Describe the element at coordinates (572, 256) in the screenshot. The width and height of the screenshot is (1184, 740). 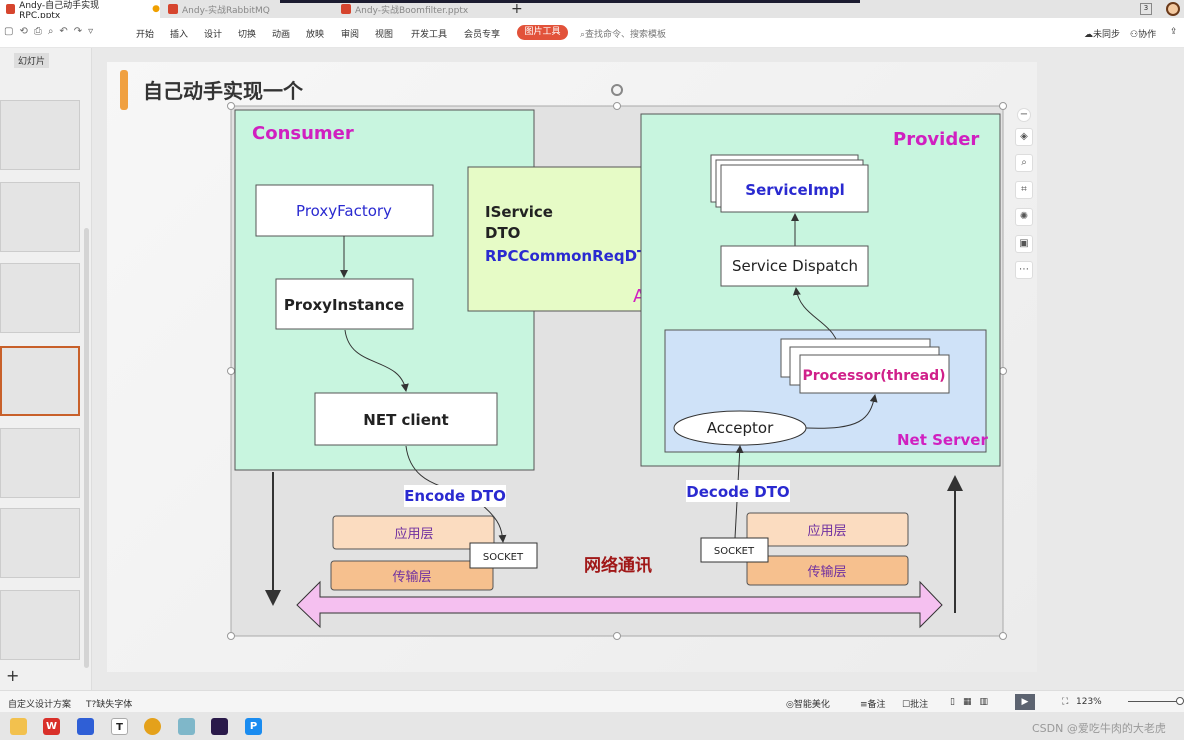
I see `api-line: RPCCommonReqDTO` at that location.